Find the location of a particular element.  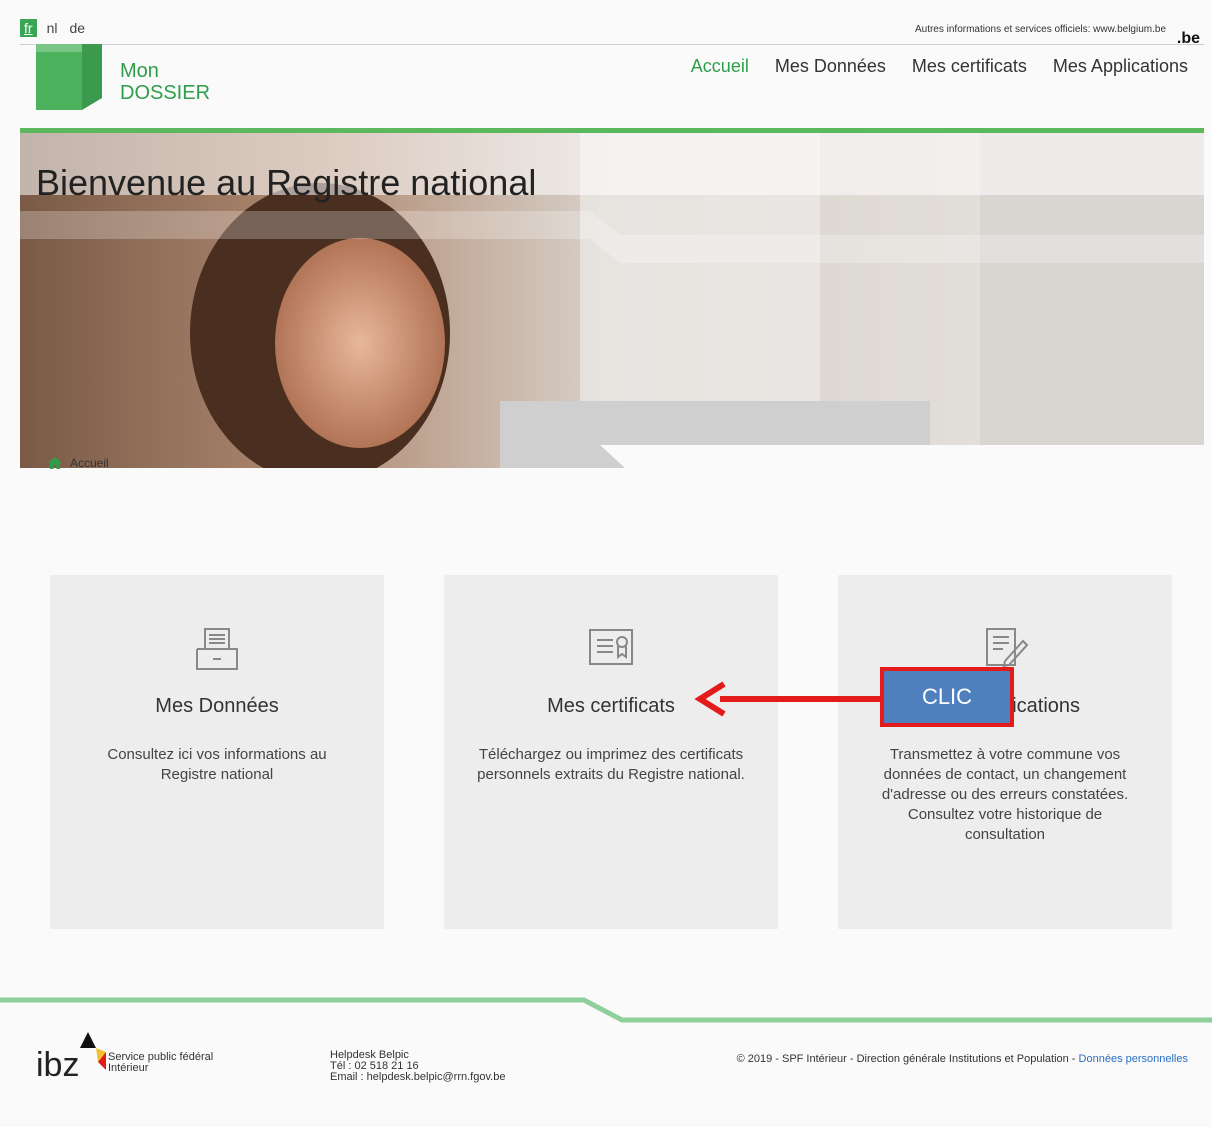

language-switcher: fr nl de is located at coordinates (53, 28).